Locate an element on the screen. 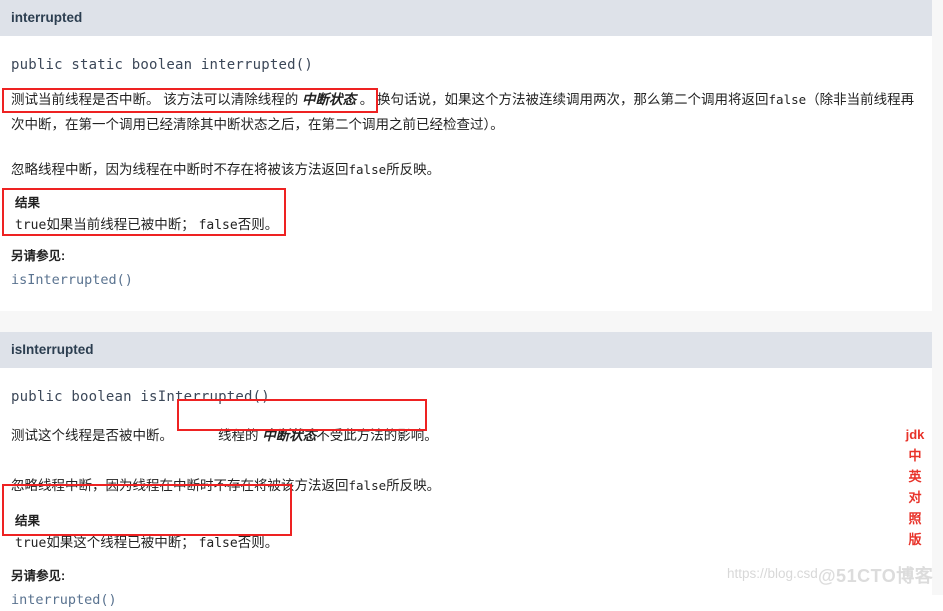 The height and width of the screenshot is (611, 943). desc-italic-state: 中断状态 is located at coordinates (329, 100).